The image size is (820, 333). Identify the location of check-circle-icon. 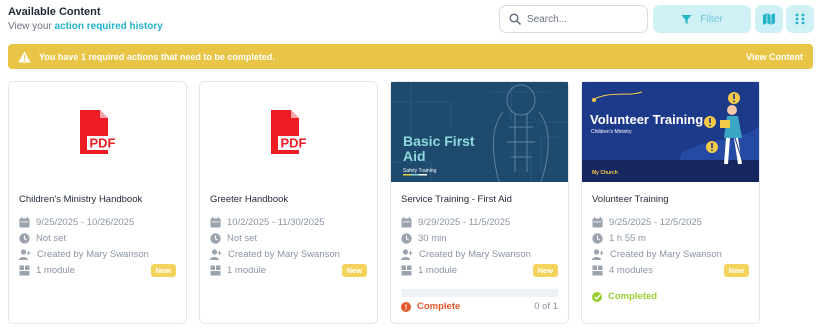
(597, 296).